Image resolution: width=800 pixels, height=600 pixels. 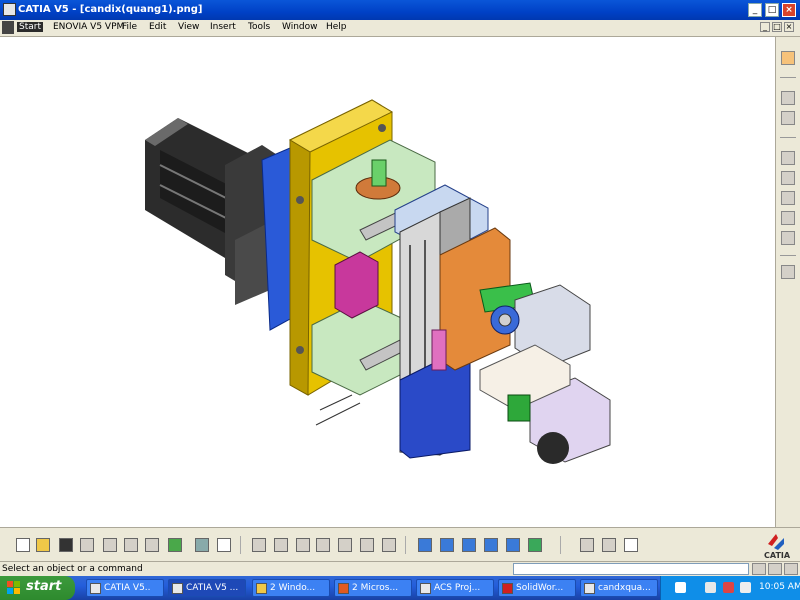 What do you see at coordinates (777, 27) in the screenshot?
I see `mdi-restore-button: □` at bounding box center [777, 27].